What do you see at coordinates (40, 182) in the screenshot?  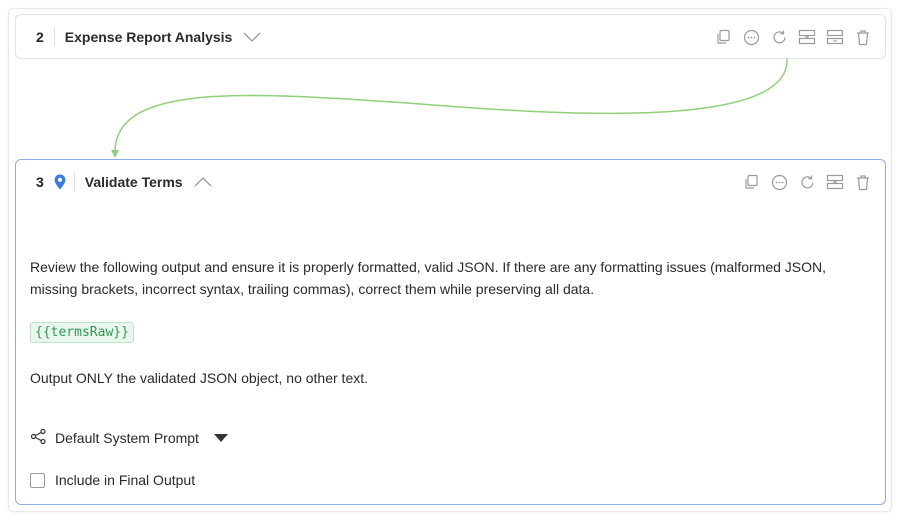 I see `step-number: 3` at bounding box center [40, 182].